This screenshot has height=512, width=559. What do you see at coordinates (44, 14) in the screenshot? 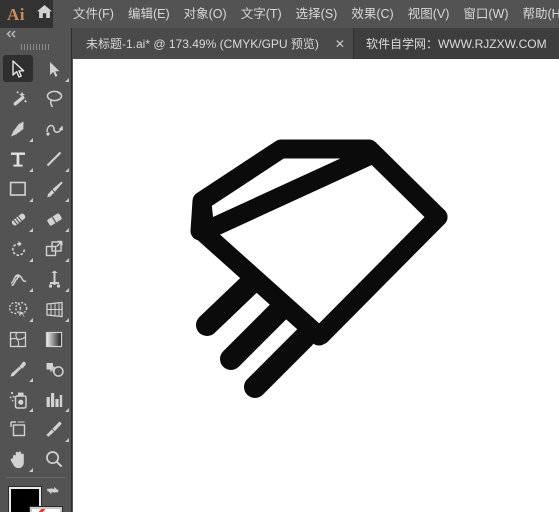
I see `home-icon` at bounding box center [44, 14].